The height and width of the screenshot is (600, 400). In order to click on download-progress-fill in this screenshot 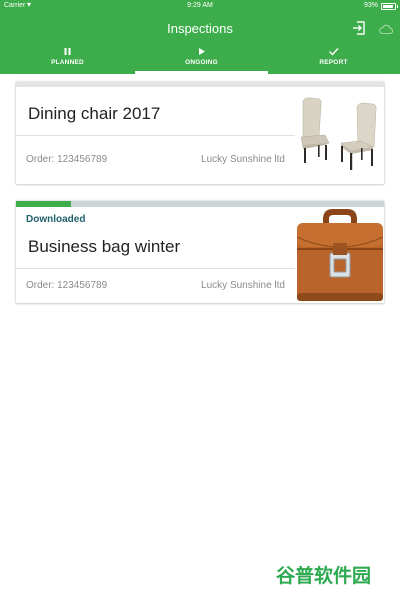, I will do `click(44, 204)`.